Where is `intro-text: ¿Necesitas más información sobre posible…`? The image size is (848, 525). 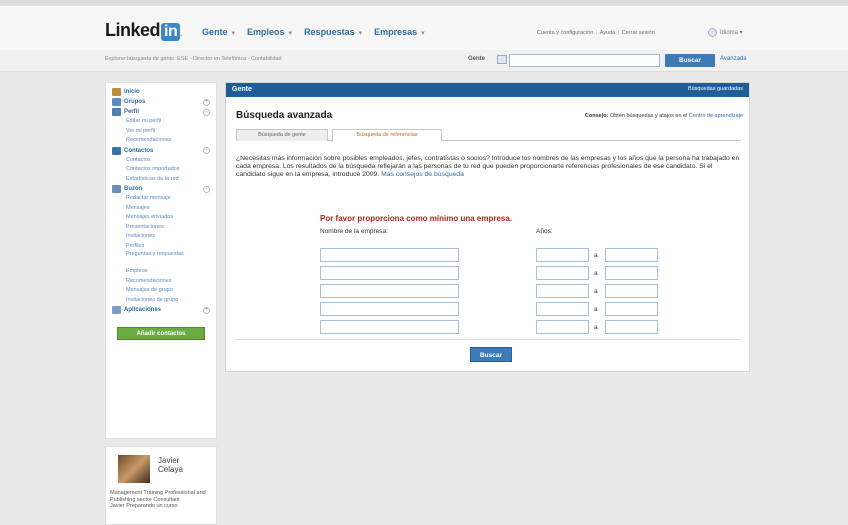 intro-text: ¿Necesitas más información sobre posible… is located at coordinates (488, 166).